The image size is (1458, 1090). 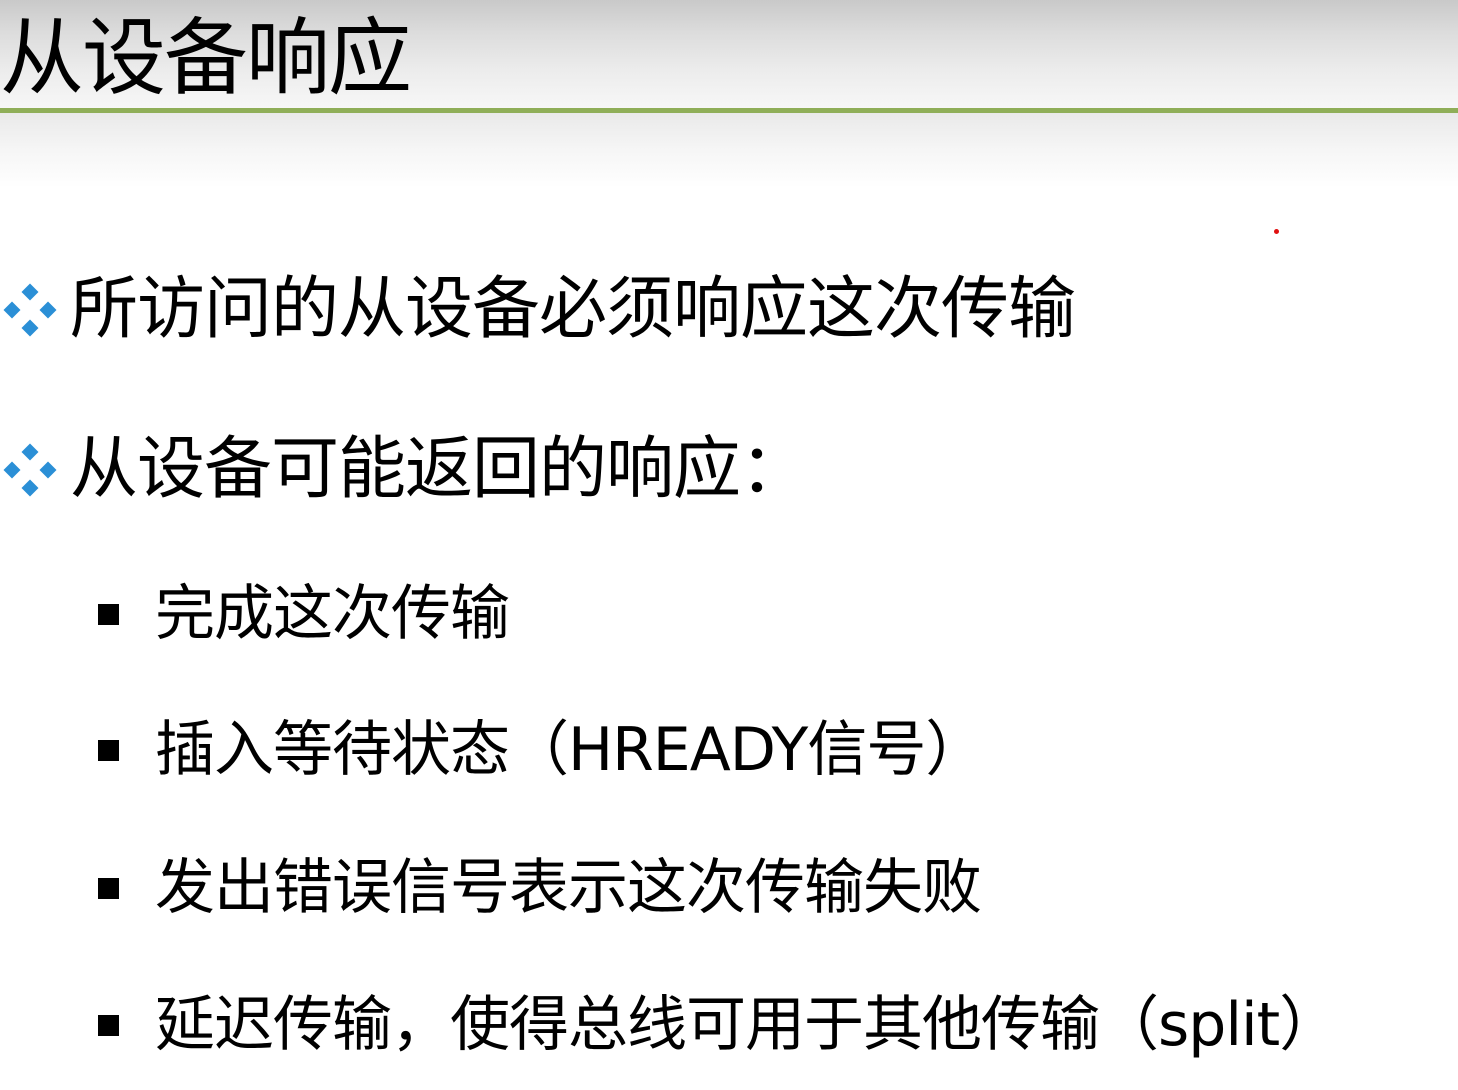 I want to click on sub-bullet-item: 延迟传输，使得总线可用于其他传输（split）, so click(x=718, y=1025).